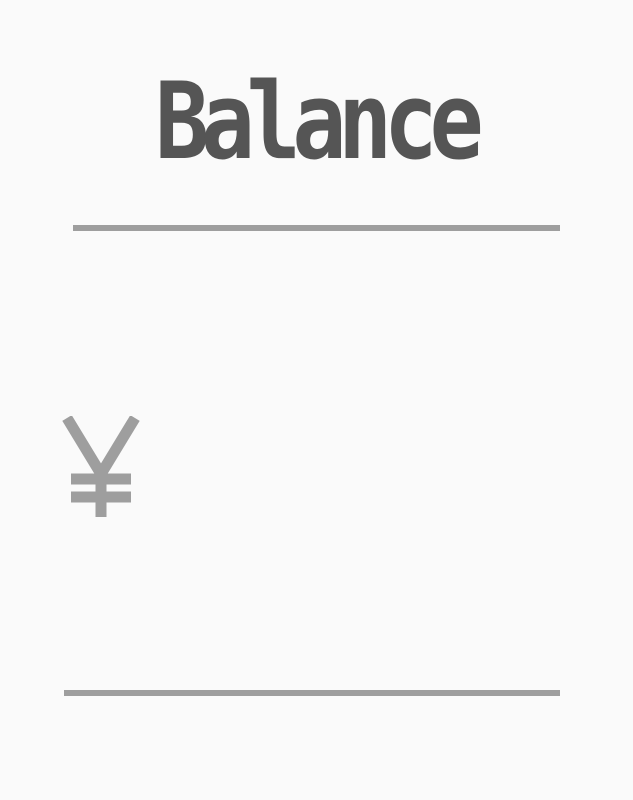 This screenshot has height=800, width=633. I want to click on top-divider, so click(316, 228).